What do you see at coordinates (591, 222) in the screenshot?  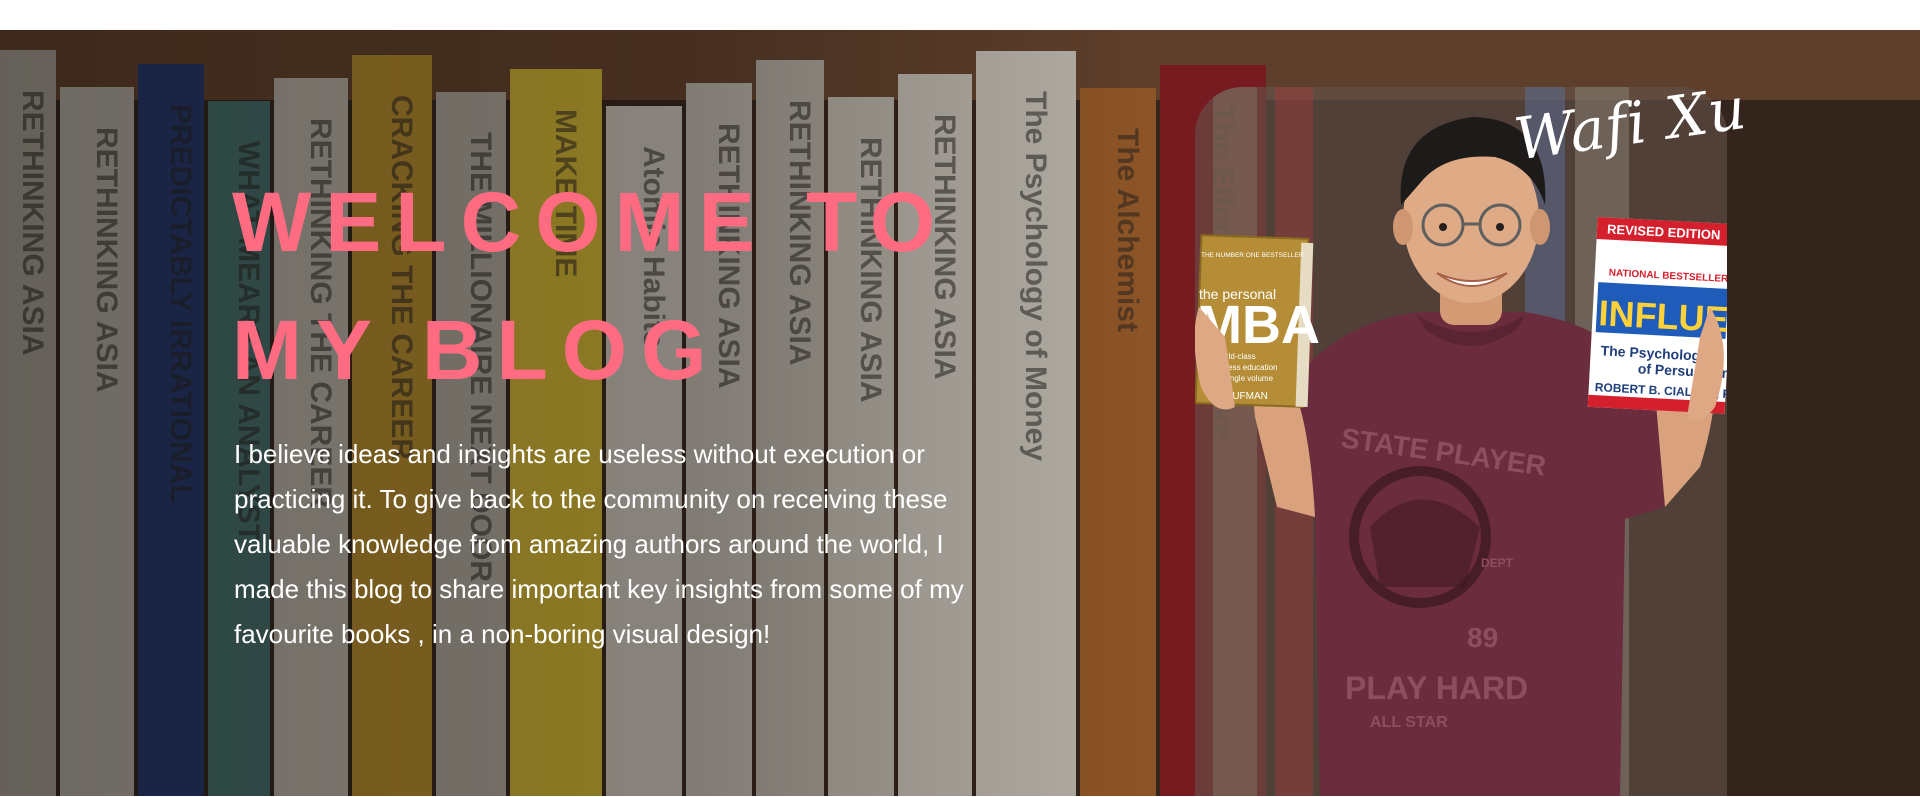 I see `headline-line-1: WELCOME TO` at bounding box center [591, 222].